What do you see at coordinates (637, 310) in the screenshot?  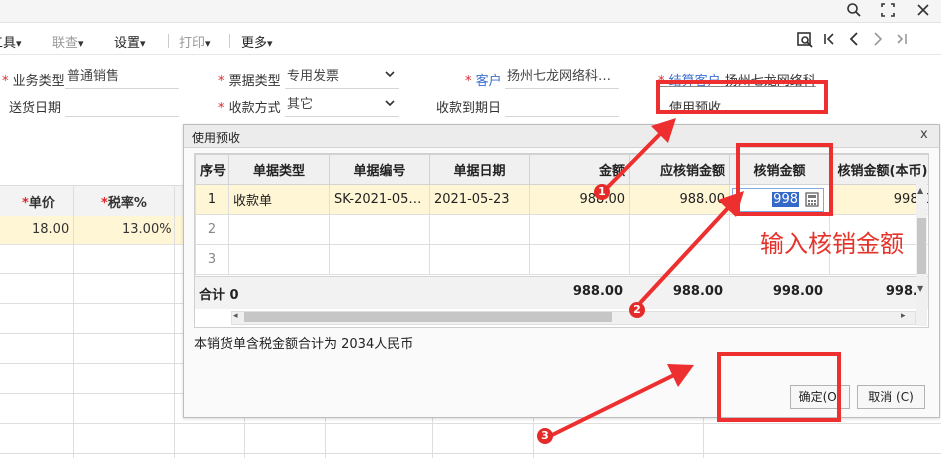 I see `step-badge-2: 2` at bounding box center [637, 310].